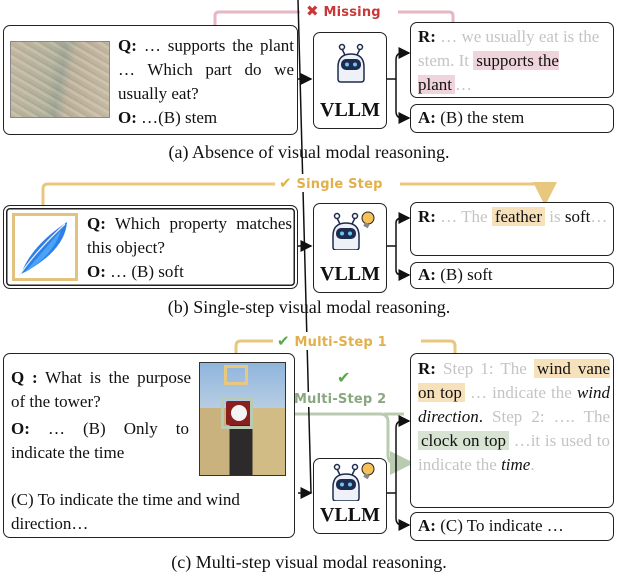 The width and height of the screenshot is (618, 576). What do you see at coordinates (309, 152) in the screenshot?
I see `caption-a: (a) Absence of visual modal reasoning.` at bounding box center [309, 152].